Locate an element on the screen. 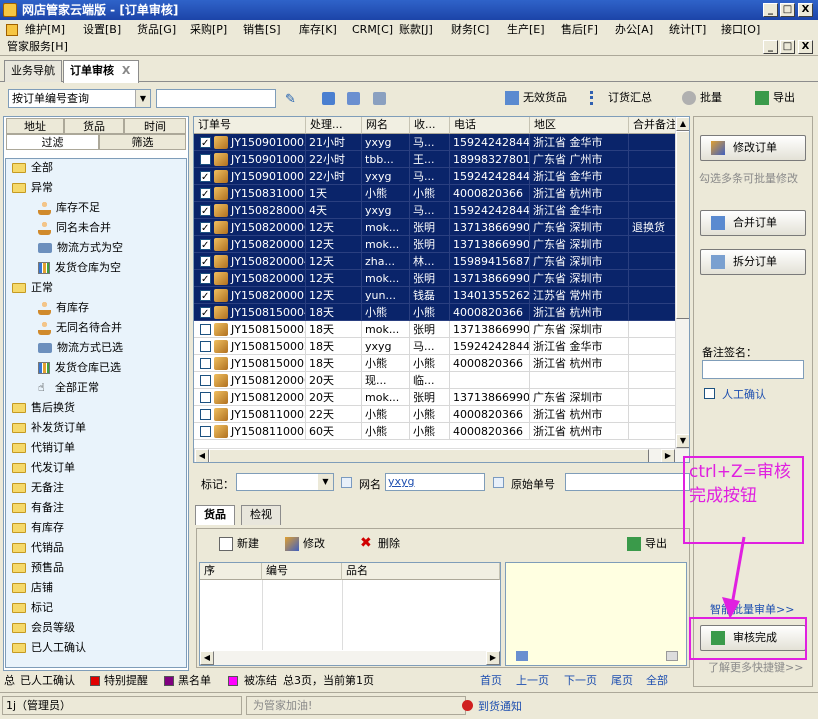  tab-address: 地址 is located at coordinates (35, 126).